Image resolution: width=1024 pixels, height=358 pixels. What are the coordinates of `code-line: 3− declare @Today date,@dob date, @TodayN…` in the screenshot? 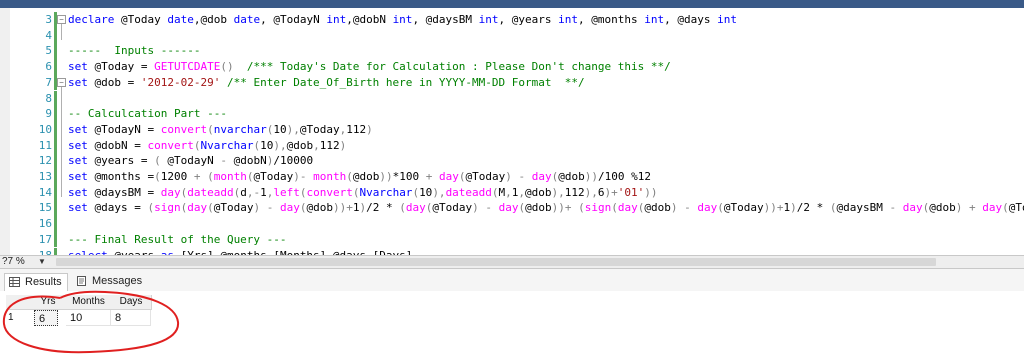 It's located at (512, 20).